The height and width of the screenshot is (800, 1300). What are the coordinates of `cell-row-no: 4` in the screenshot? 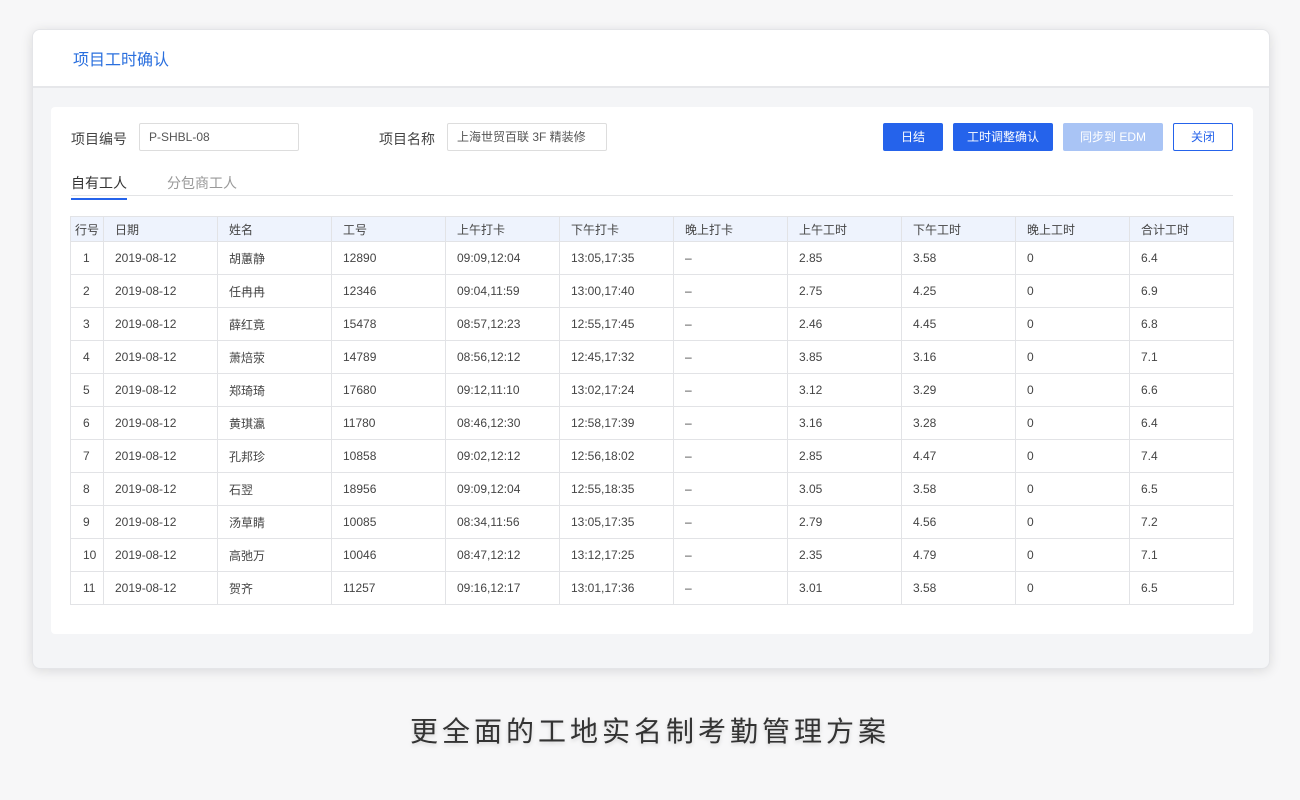 It's located at (87, 357).